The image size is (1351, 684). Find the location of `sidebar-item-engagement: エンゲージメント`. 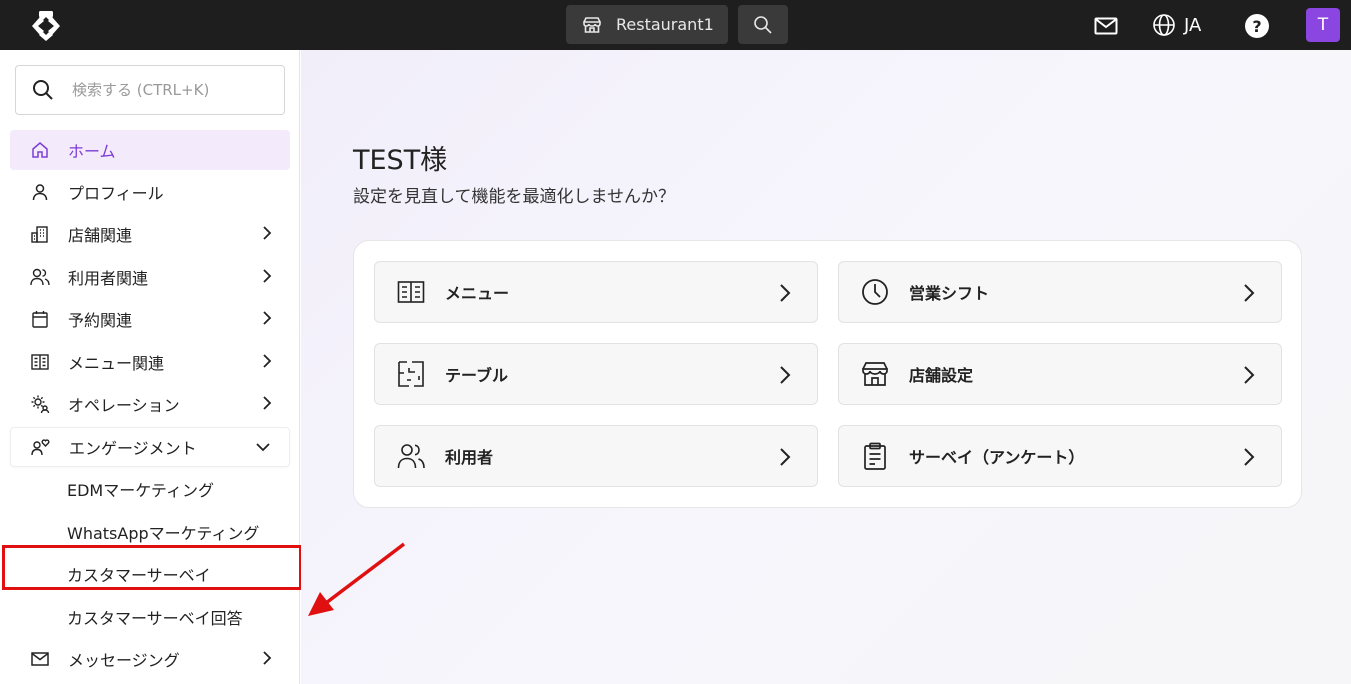

sidebar-item-engagement: エンゲージメント is located at coordinates (150, 447).